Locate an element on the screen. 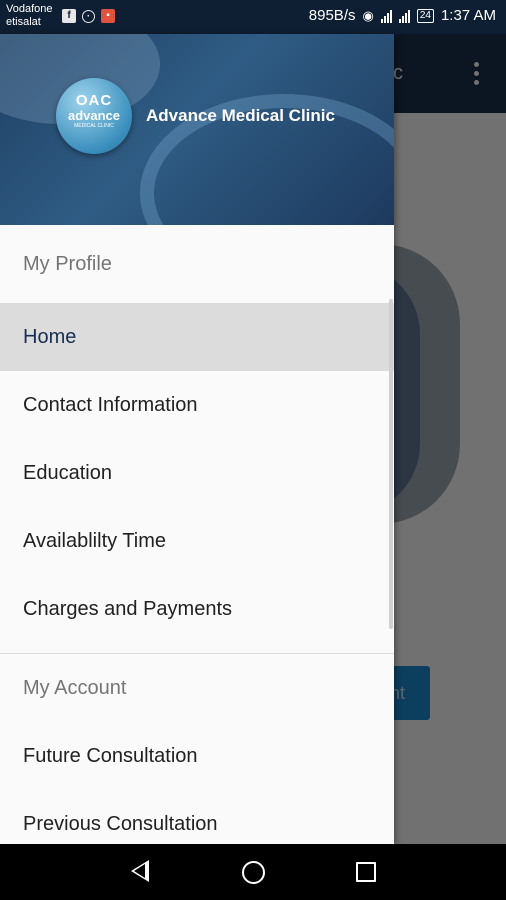 The width and height of the screenshot is (506, 900). menu-item-charges-and-payments: Charges and Payments is located at coordinates (197, 609).